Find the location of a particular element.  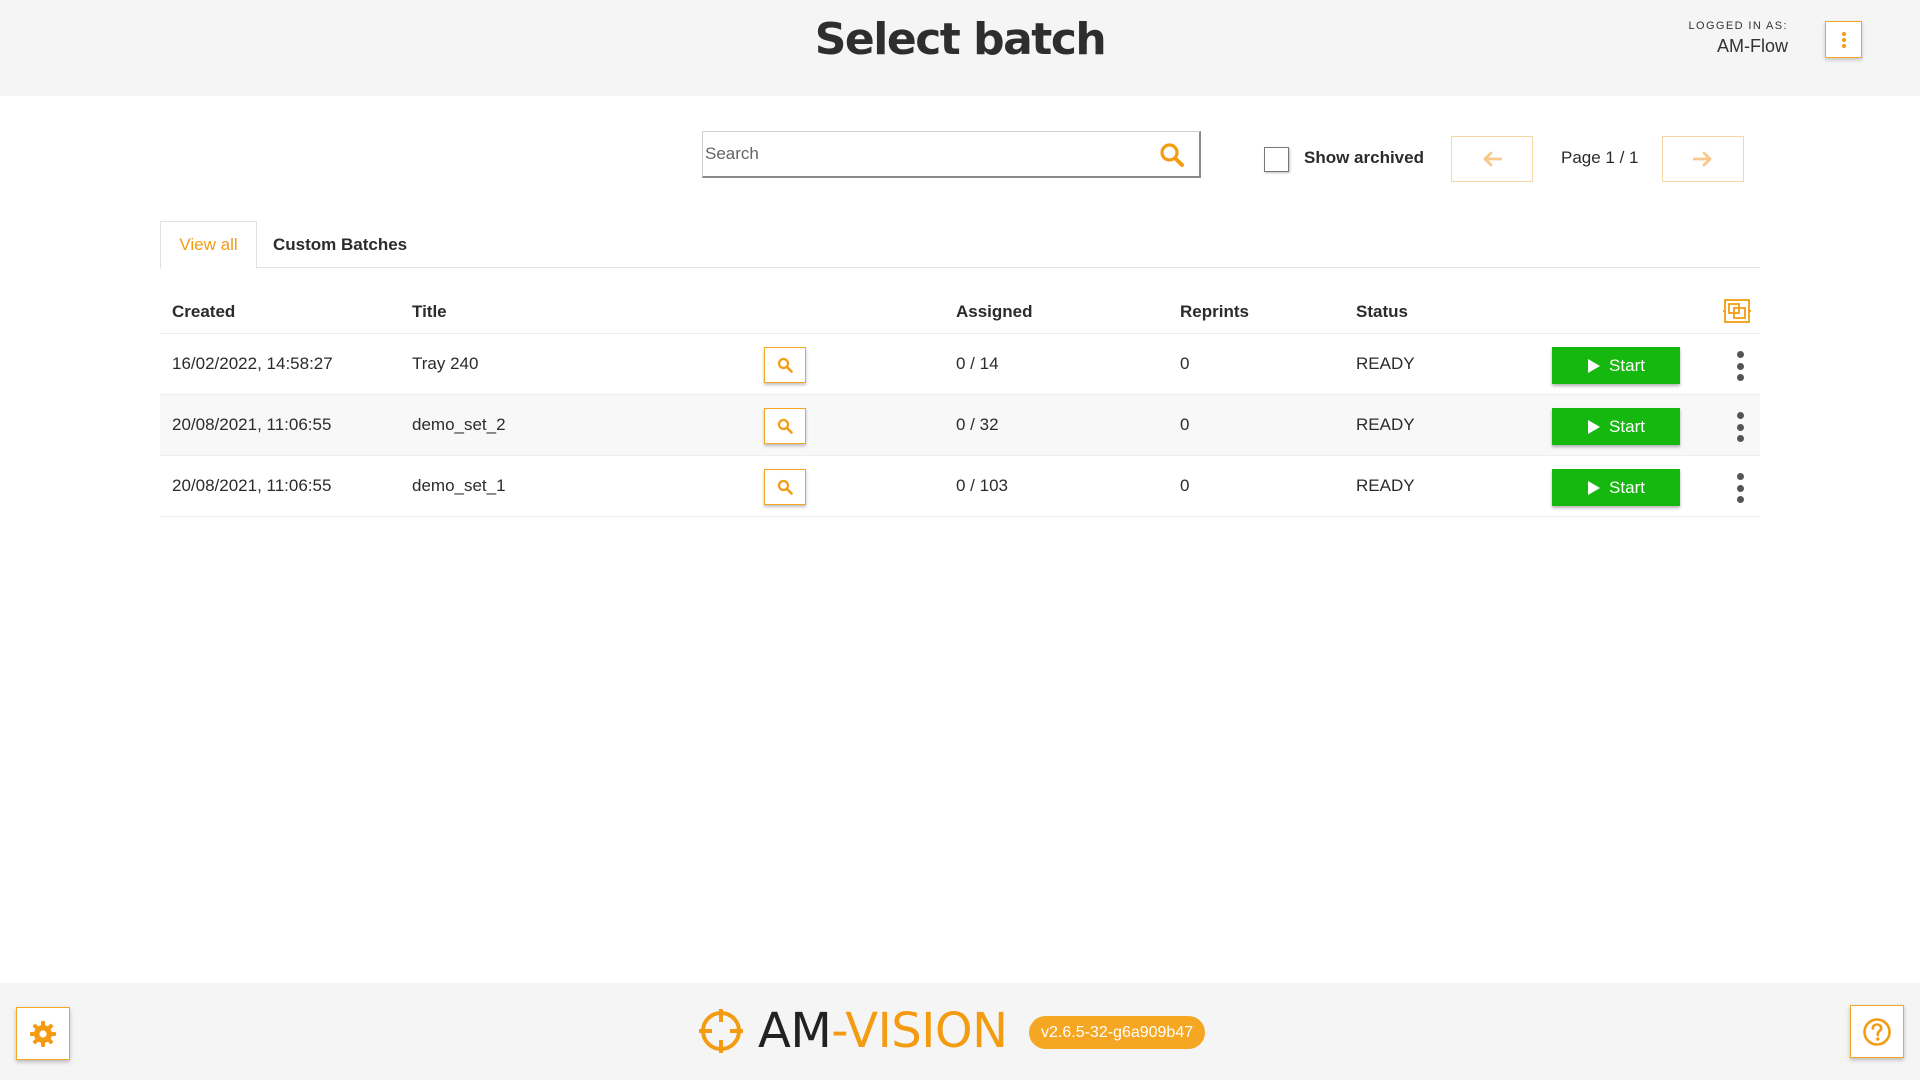

footer-bar: AM-VISION v2.6.5-32-g6a909b47 is located at coordinates (960, 1031).